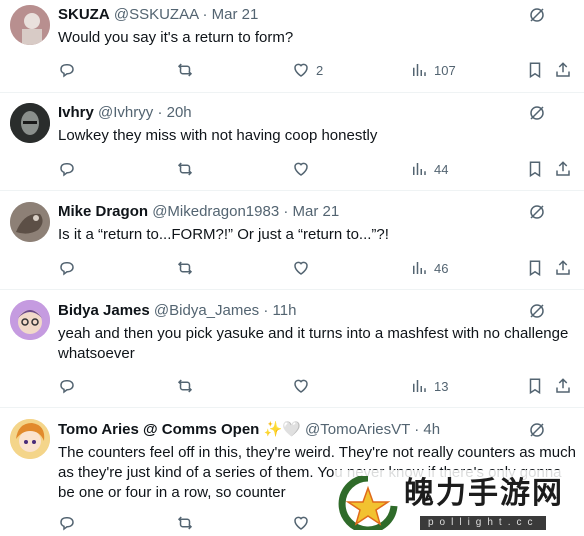 The height and width of the screenshot is (536, 584). What do you see at coordinates (368, 503) in the screenshot?
I see `watermark-logo-icon` at bounding box center [368, 503].